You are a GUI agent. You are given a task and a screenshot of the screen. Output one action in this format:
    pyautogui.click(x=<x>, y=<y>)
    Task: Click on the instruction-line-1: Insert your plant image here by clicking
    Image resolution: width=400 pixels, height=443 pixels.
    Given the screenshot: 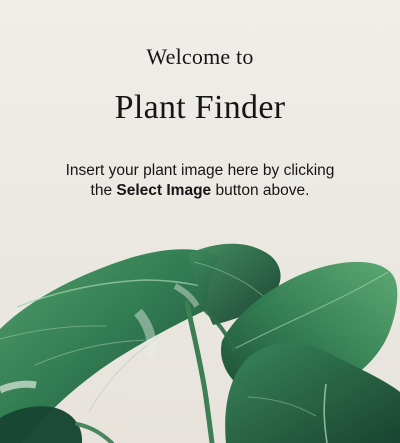 What is the action you would take?
    pyautogui.click(x=200, y=170)
    